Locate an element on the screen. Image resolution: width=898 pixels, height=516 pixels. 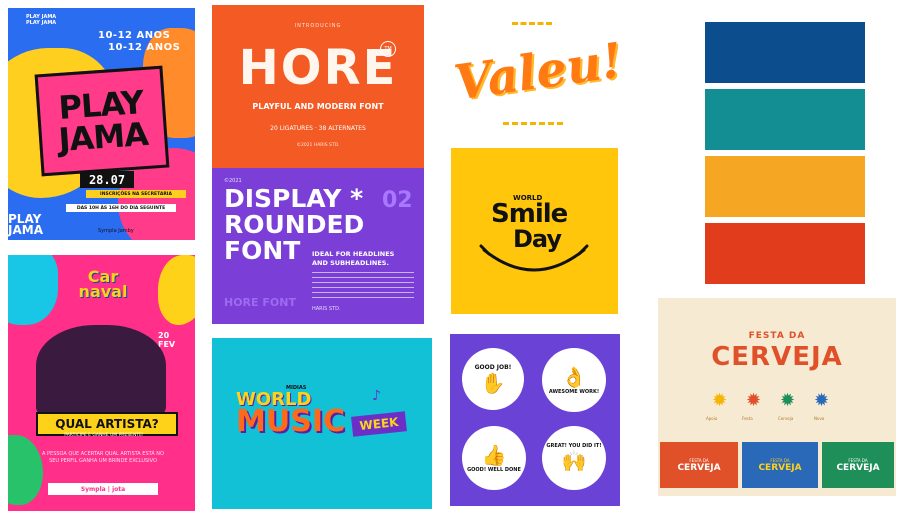
hands-icon: ✋ is located at coordinates (493, 382).